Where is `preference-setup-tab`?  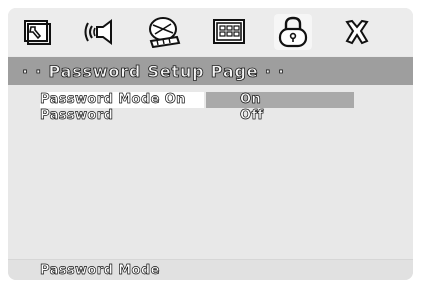 preference-setup-tab is located at coordinates (229, 32).